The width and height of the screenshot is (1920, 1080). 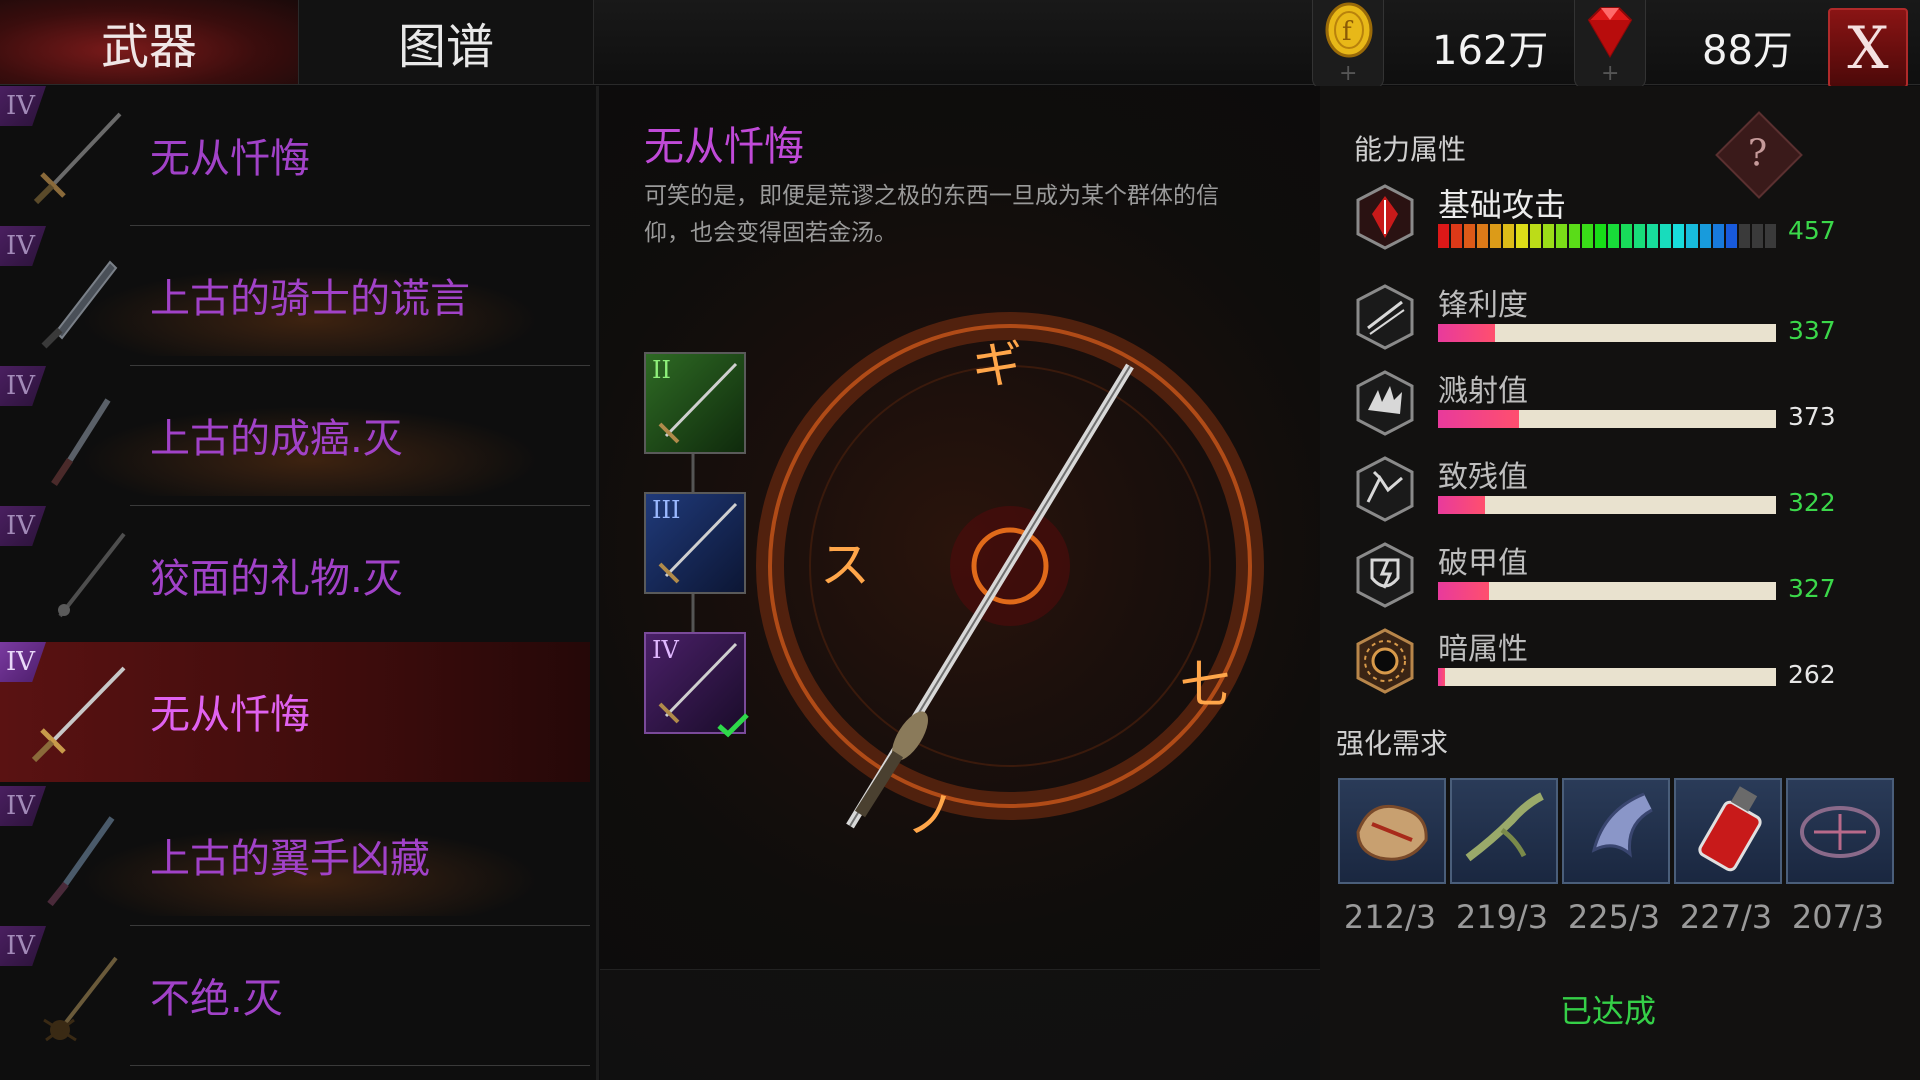 I want to click on plus-icon: +, so click(x=1610, y=73).